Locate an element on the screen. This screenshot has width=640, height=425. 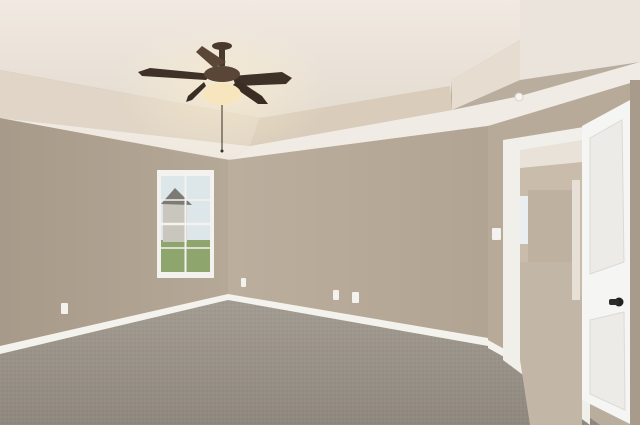
right-edge-wall is located at coordinates (635, 252).